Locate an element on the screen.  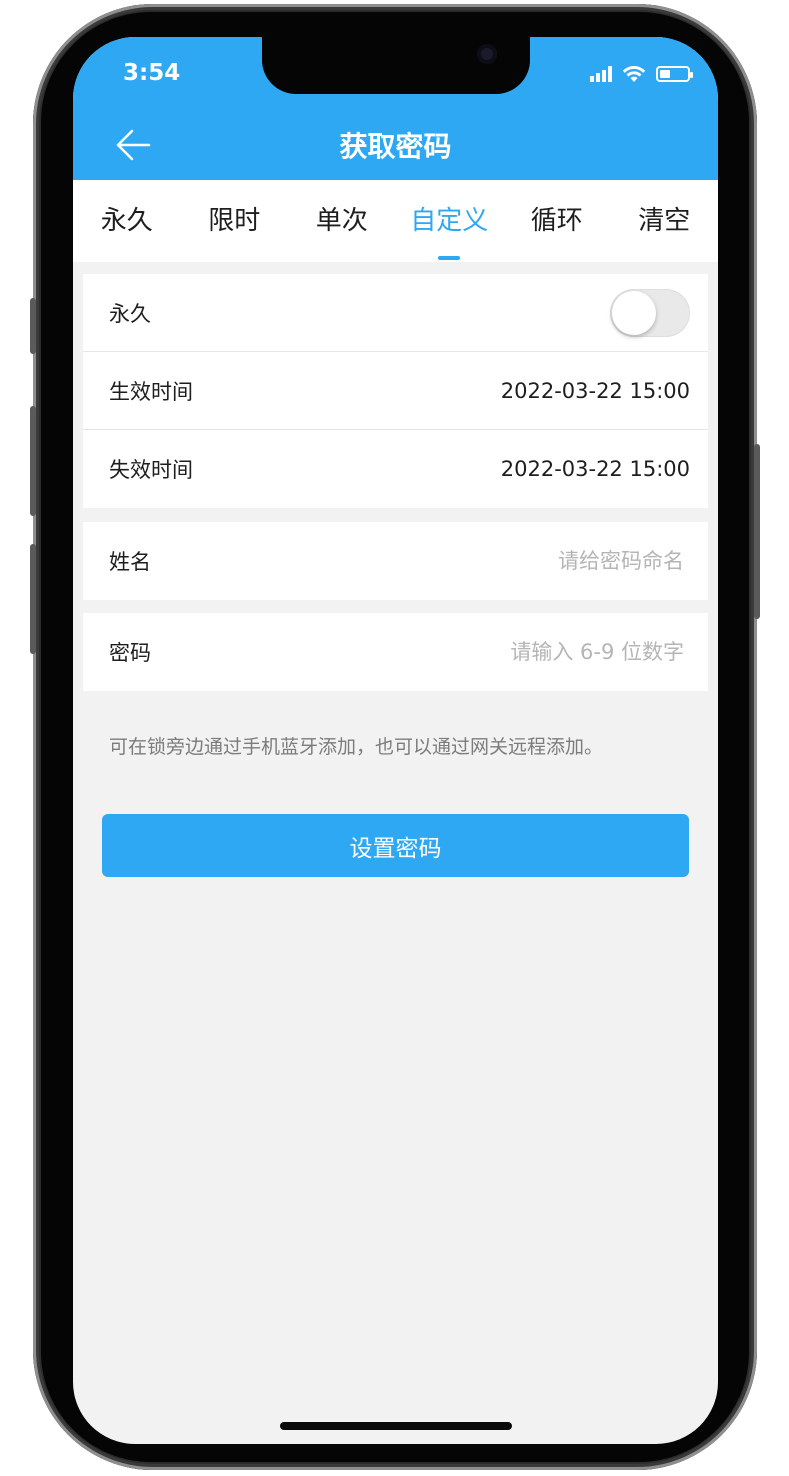
permanent-row: 永久 is located at coordinates (395, 313).